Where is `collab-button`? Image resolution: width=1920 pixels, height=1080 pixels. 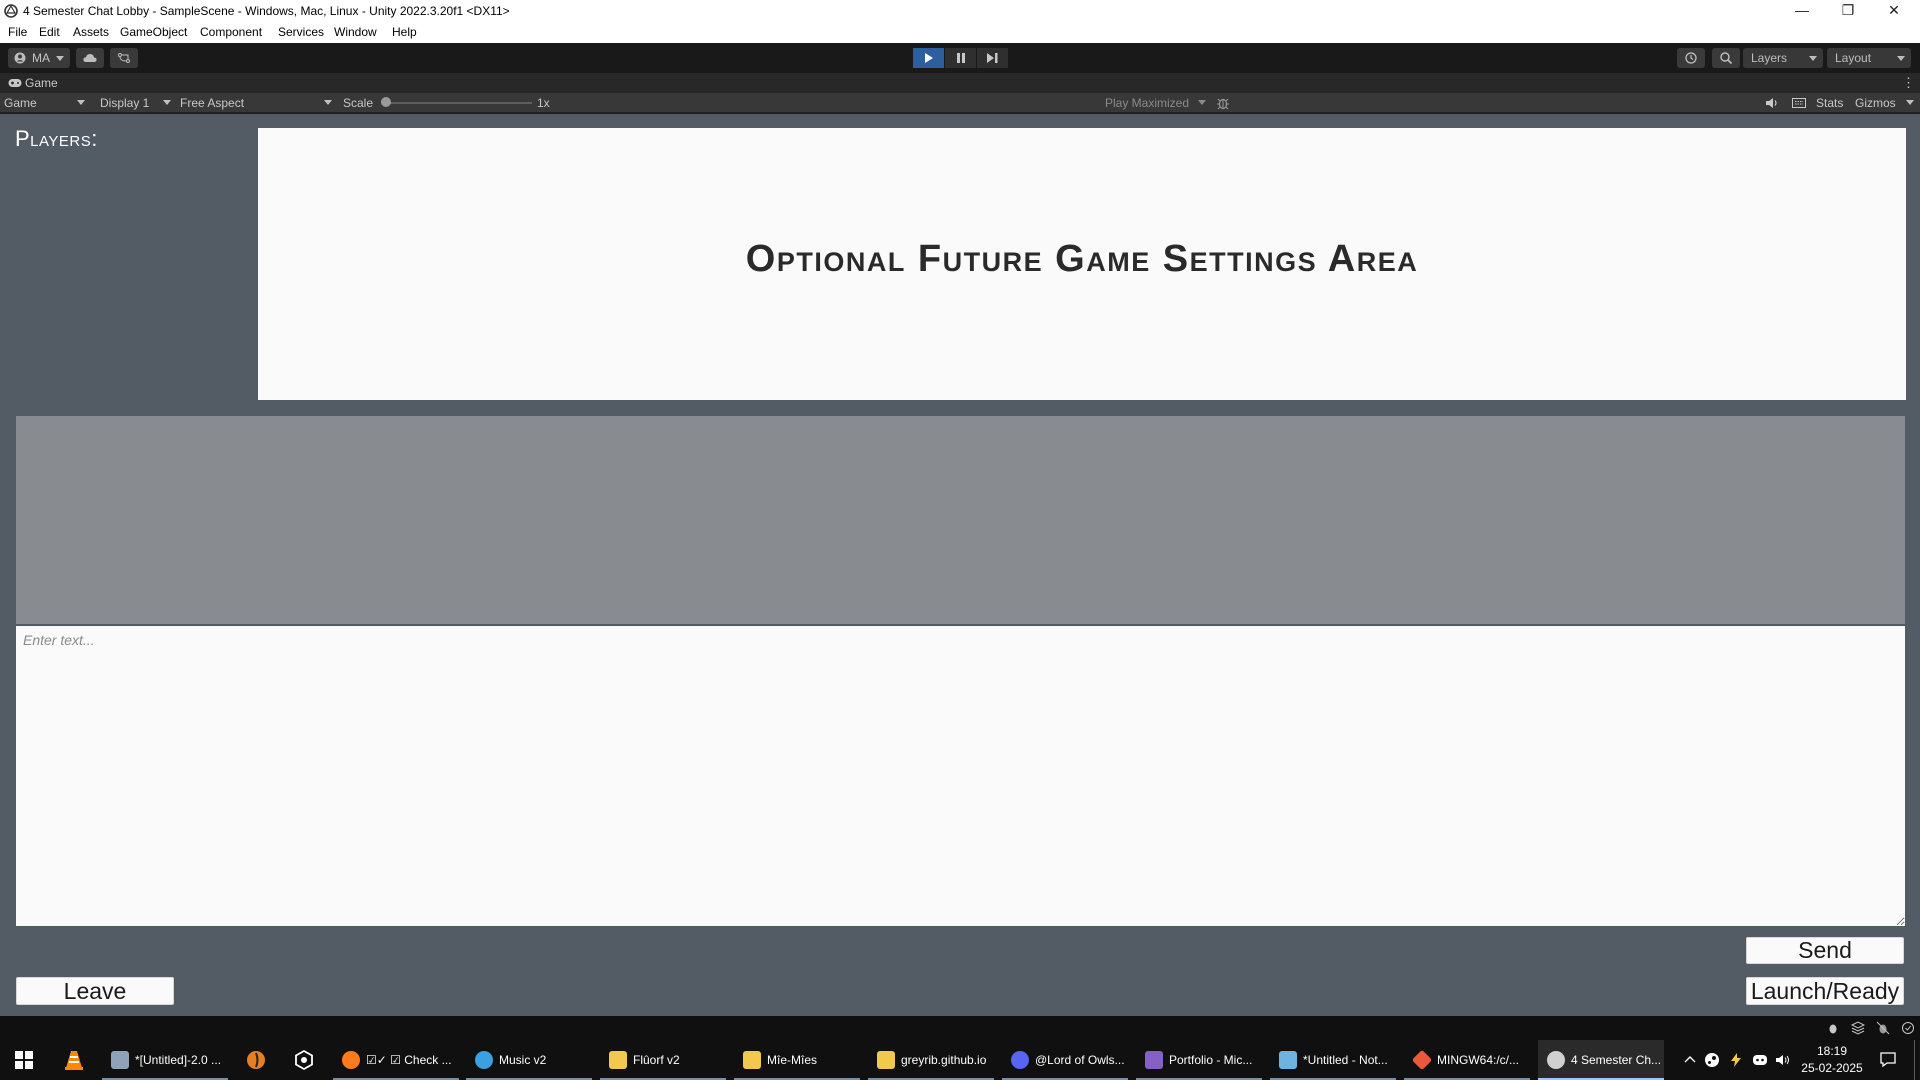
collab-button is located at coordinates (124, 58).